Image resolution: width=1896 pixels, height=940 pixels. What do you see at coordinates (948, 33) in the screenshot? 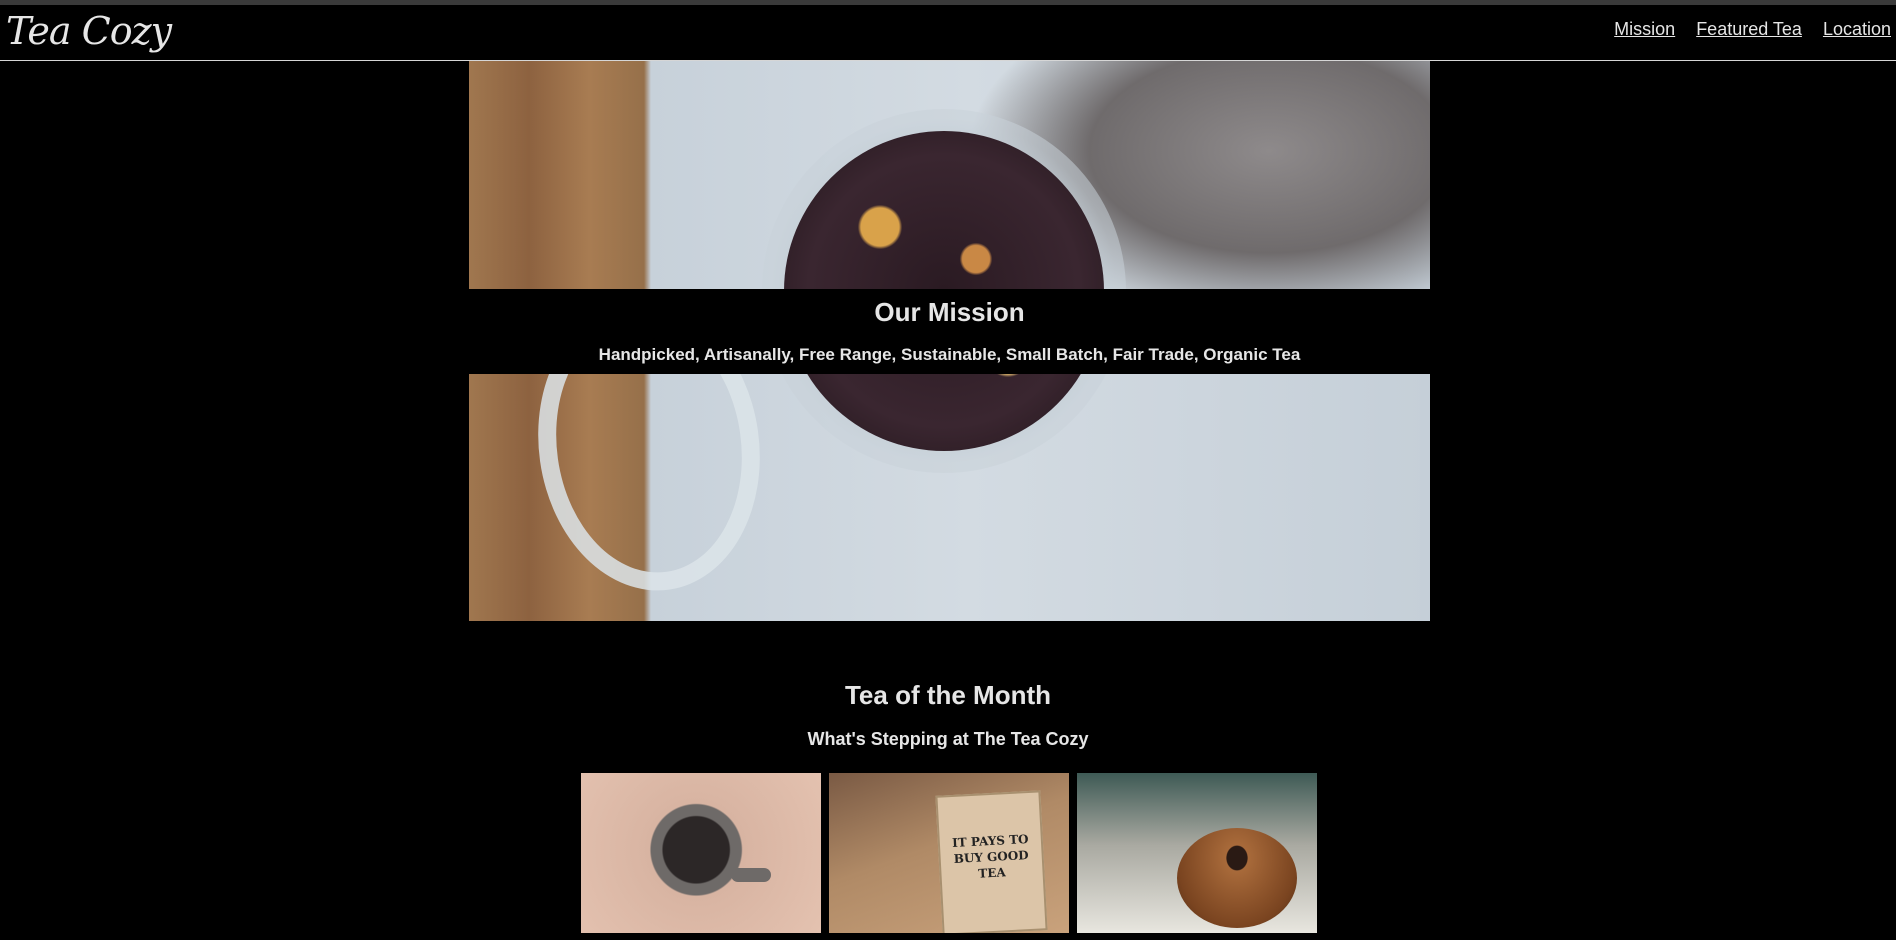
I see `site-header: Tea Cozy Mission Featured Tea Location` at bounding box center [948, 33].